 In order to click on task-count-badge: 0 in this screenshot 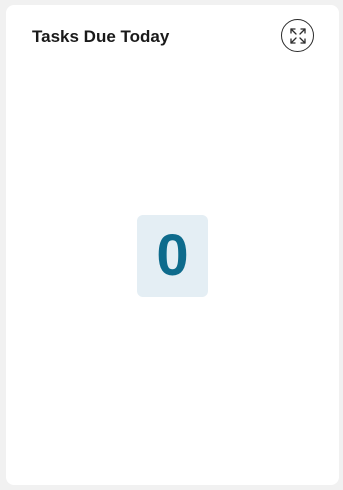, I will do `click(172, 256)`.